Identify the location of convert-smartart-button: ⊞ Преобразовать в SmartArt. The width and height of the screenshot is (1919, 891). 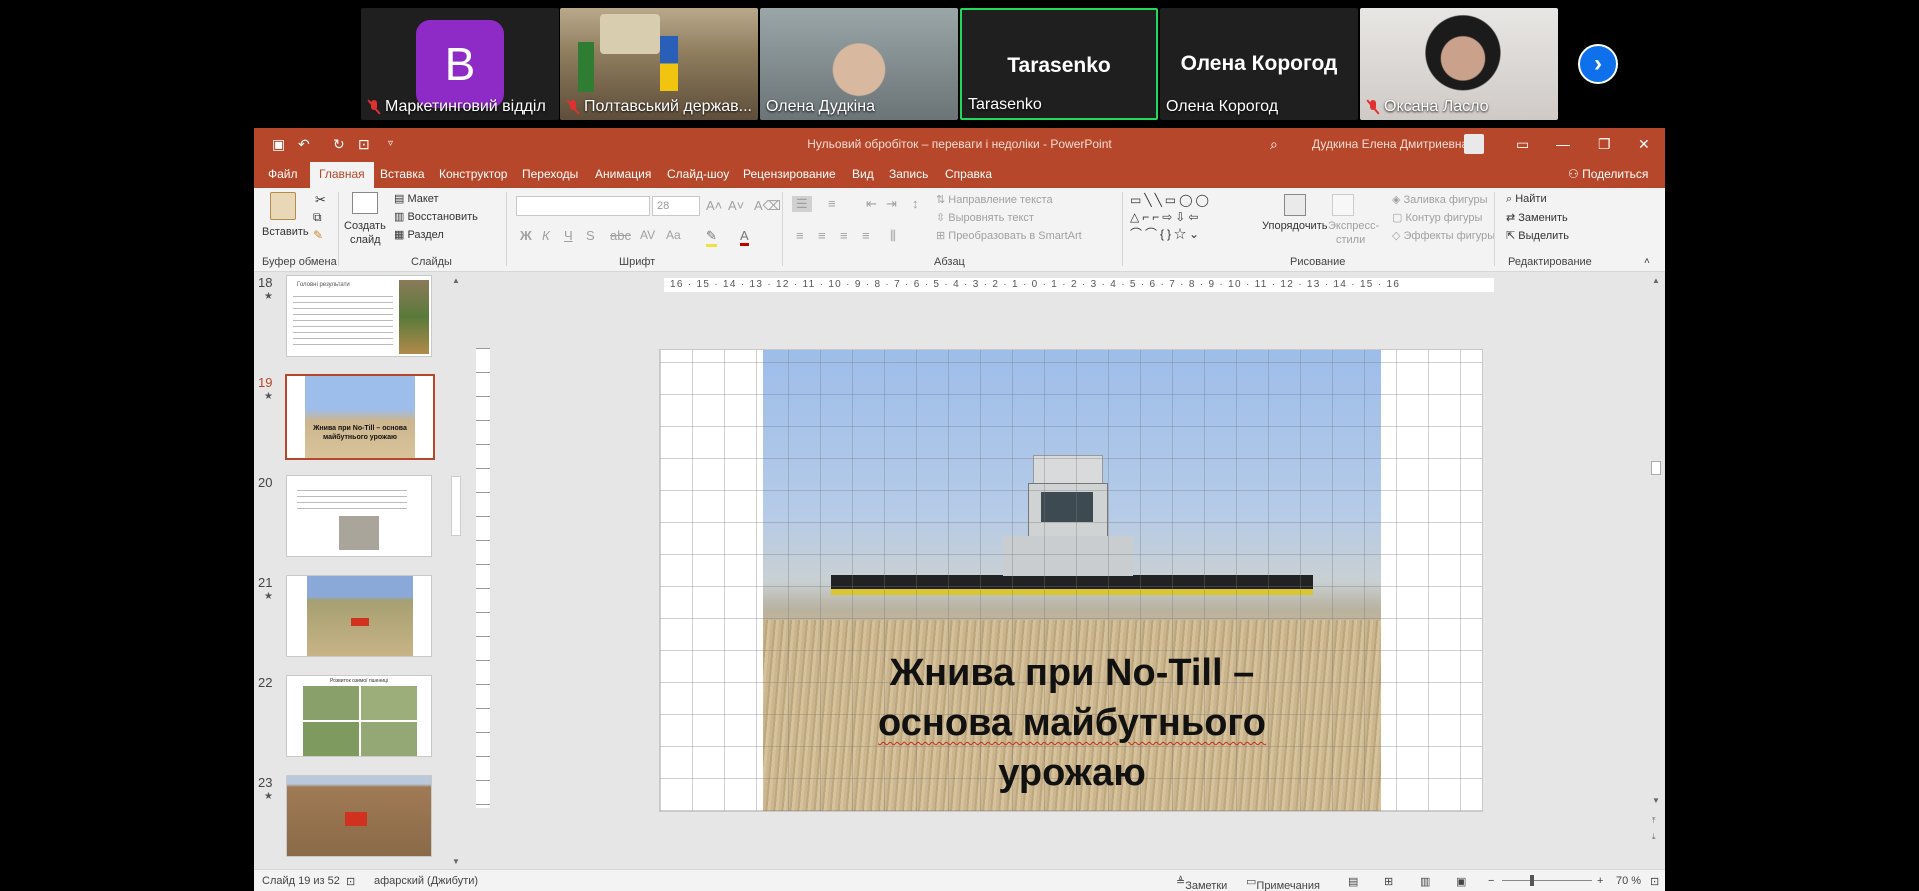
(1009, 235).